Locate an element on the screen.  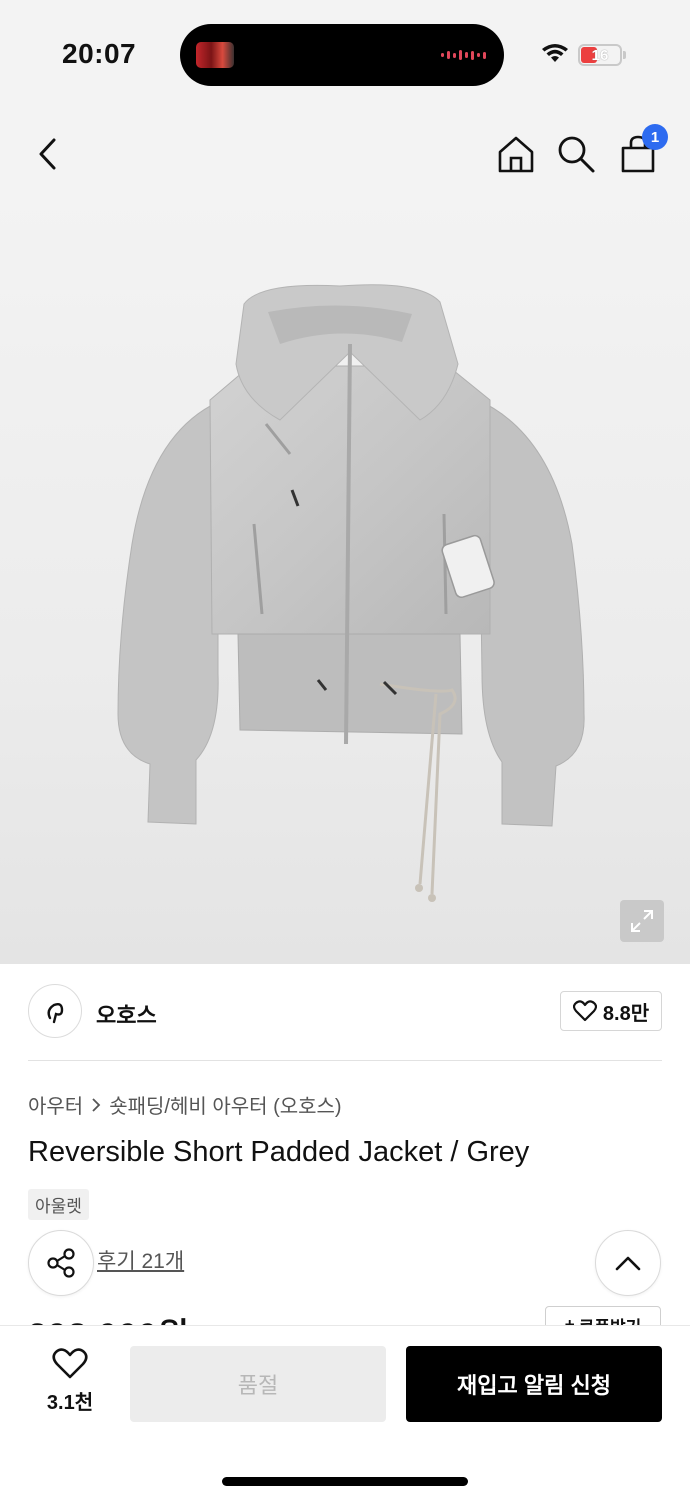
coupon-label: 쿠폰받기 is located at coordinates (610, 1320).